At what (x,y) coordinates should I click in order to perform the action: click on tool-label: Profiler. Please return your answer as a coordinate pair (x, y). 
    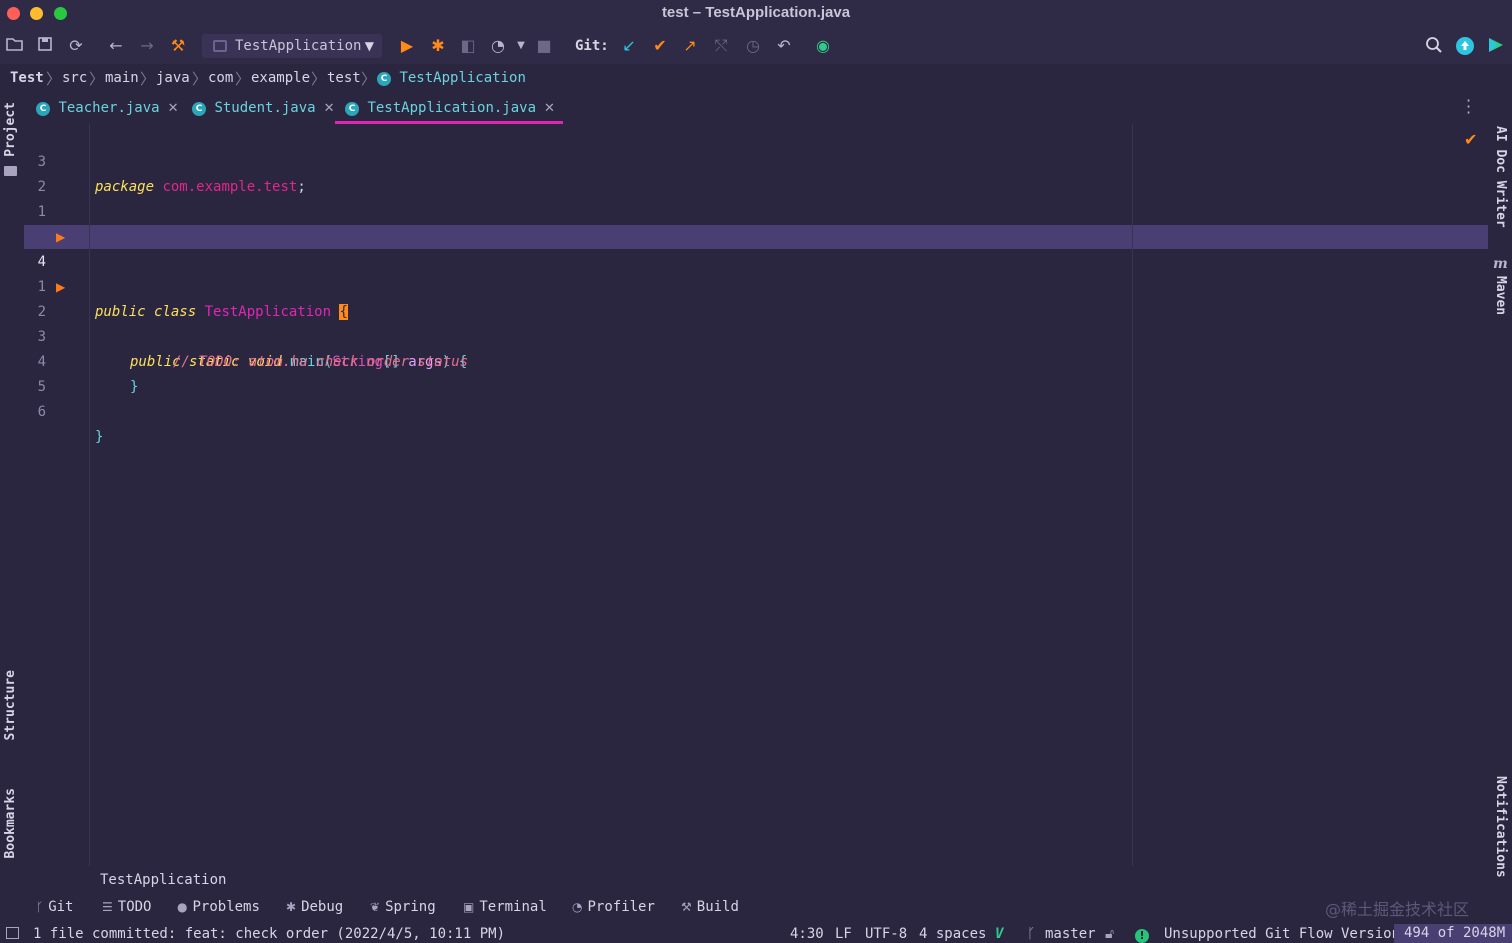
    Looking at the image, I should click on (621, 907).